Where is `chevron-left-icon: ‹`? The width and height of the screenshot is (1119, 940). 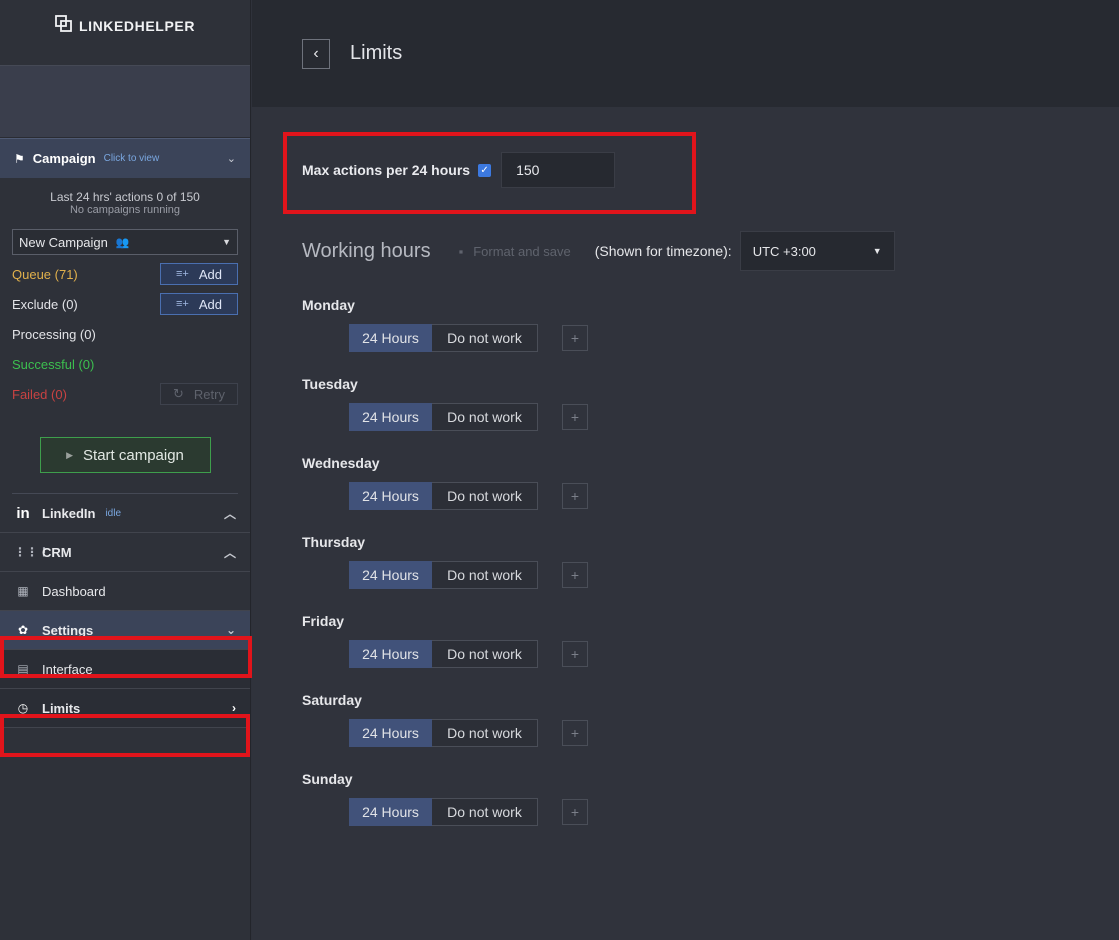
chevron-left-icon: ‹ is located at coordinates (316, 53).